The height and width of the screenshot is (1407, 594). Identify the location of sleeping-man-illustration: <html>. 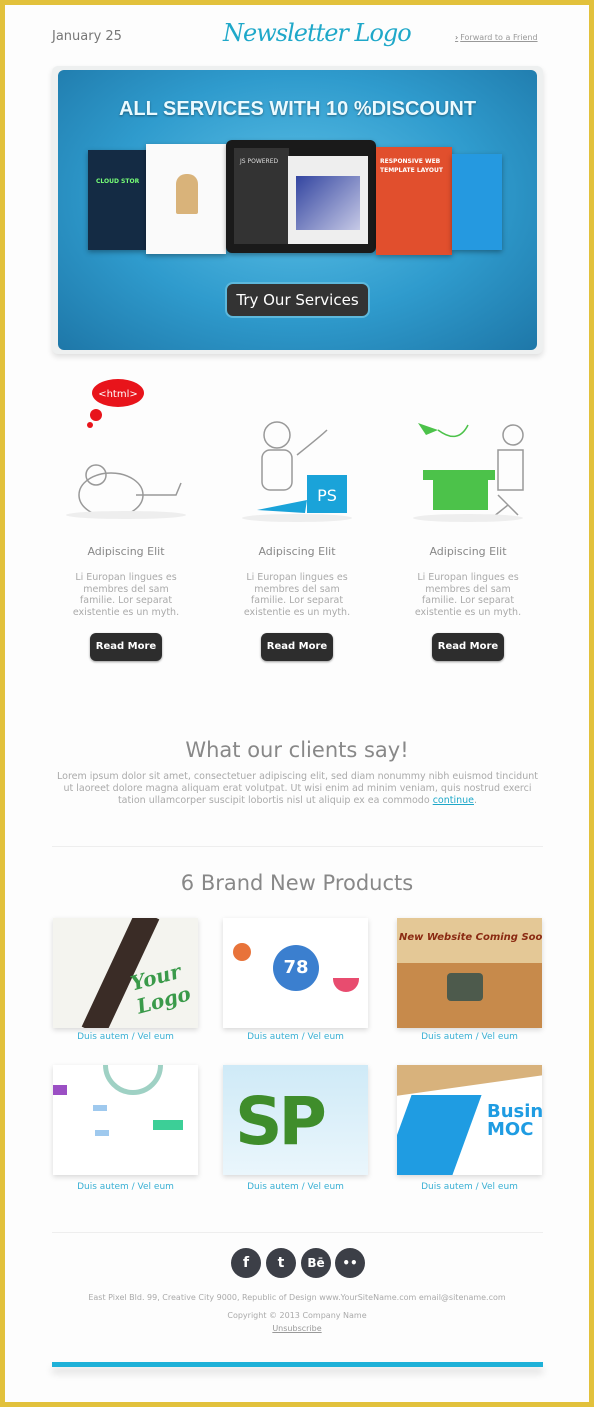
(126, 449).